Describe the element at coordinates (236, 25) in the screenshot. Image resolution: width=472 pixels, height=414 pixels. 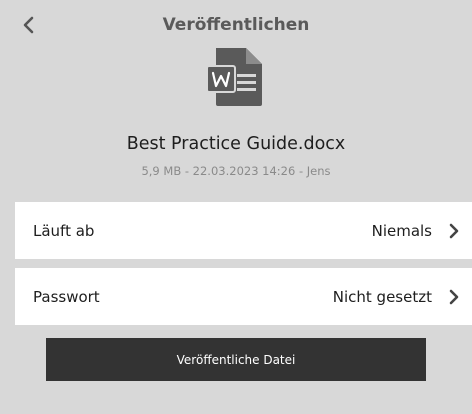
I see `page-title: Veröffentlichen` at that location.